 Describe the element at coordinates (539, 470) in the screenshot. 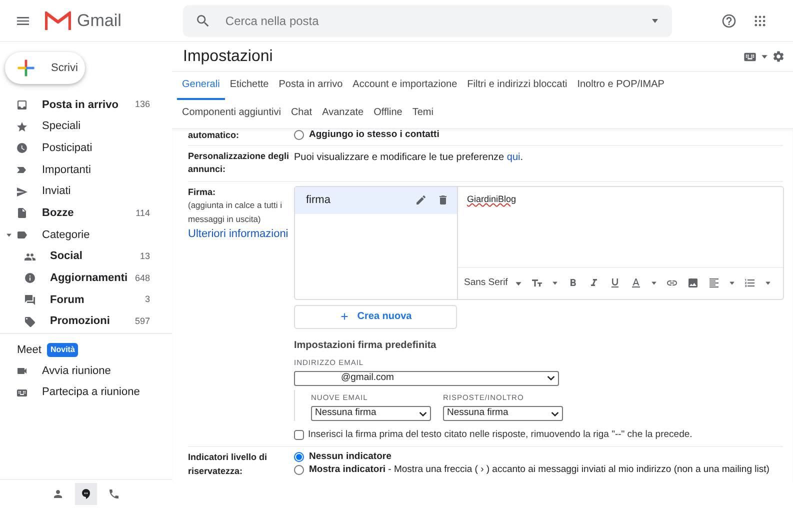

I see `option-label: Mostra indicatori - Mostra una freccia ( › ) accanto ai messaggi inviati al mio indirizzo (non a una mailing list)` at that location.